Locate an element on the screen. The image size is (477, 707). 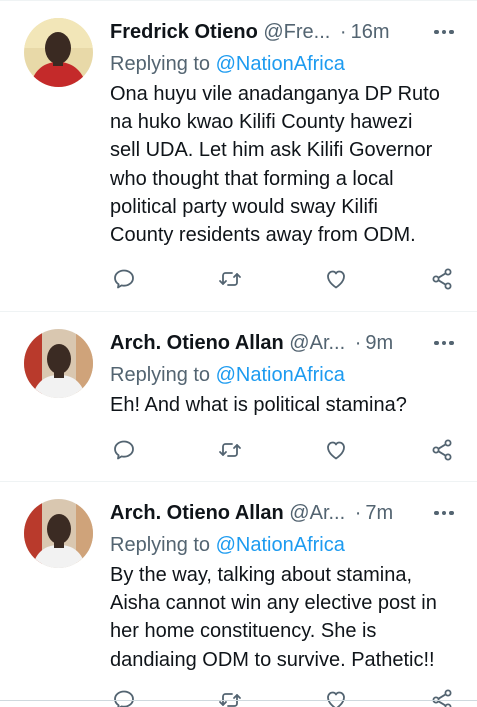
tweet-text-line: dandiaing ODM to survive. Pathetic!! is located at coordinates (272, 659).